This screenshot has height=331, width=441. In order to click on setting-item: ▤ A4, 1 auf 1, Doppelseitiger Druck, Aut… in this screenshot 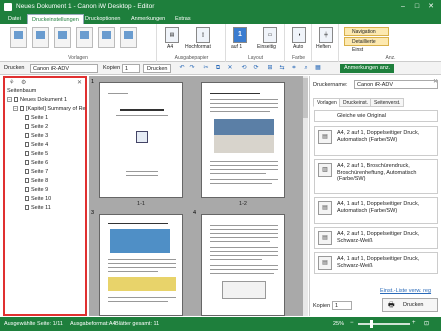, I will do `click(376, 210)`.